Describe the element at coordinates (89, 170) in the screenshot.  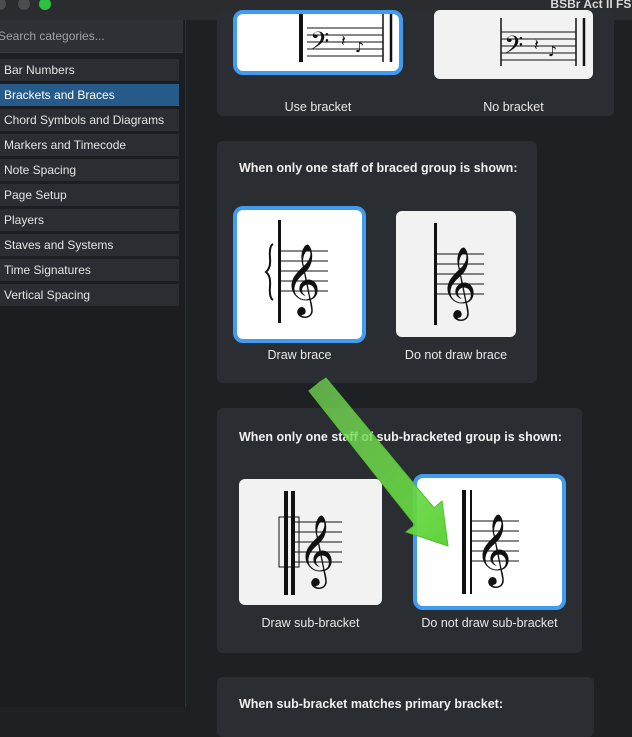
I see `sidebar-item-note-spacing: Note Spacing` at that location.